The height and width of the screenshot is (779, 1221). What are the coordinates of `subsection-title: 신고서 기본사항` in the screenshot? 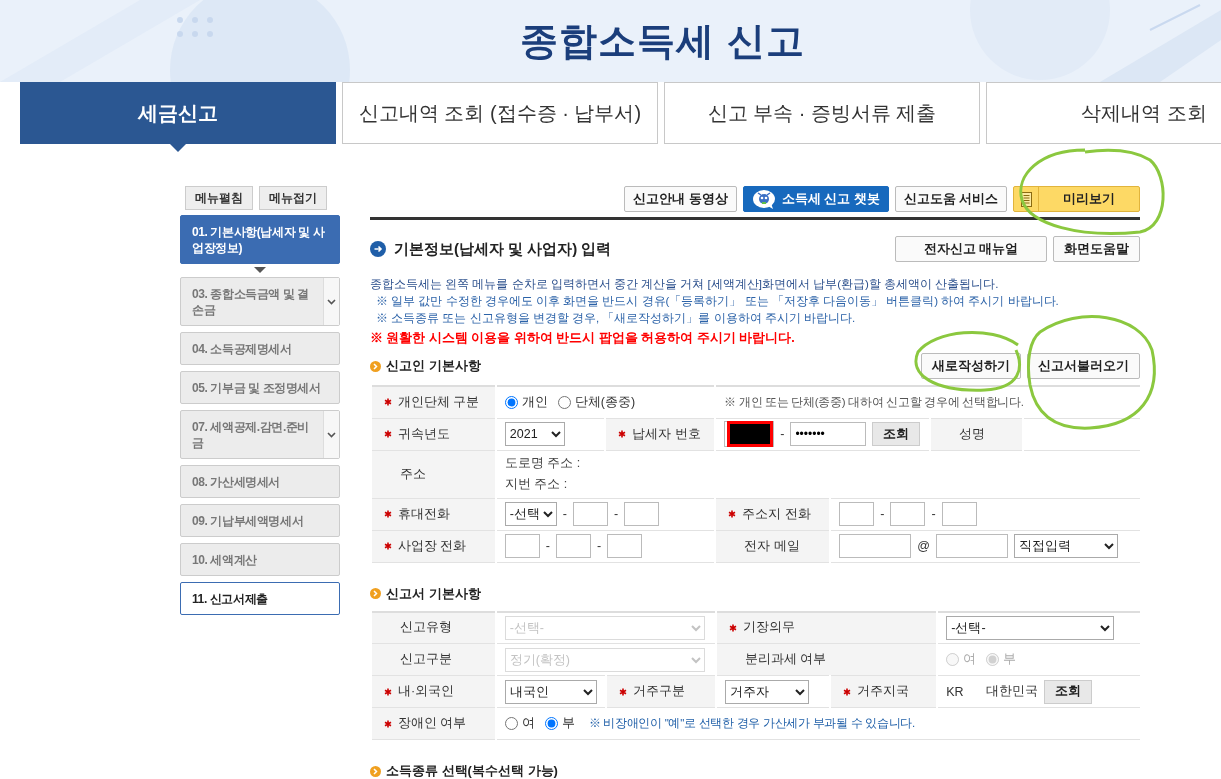 It's located at (433, 593).